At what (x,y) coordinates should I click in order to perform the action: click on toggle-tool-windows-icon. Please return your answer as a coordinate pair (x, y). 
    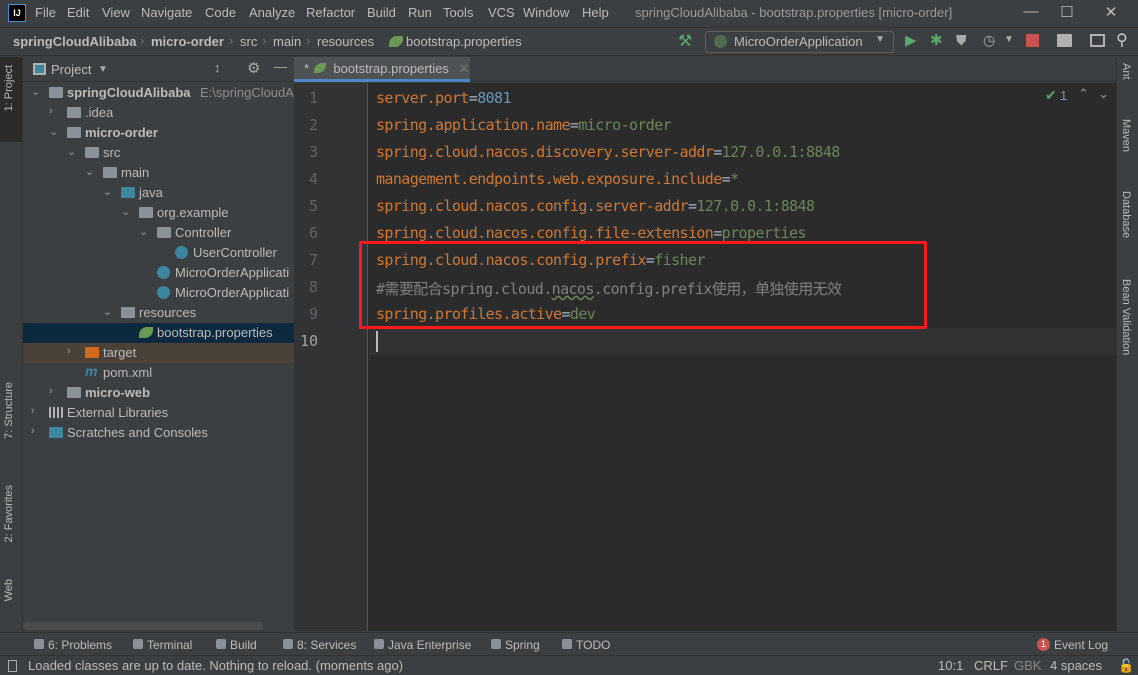
    Looking at the image, I should click on (12, 666).